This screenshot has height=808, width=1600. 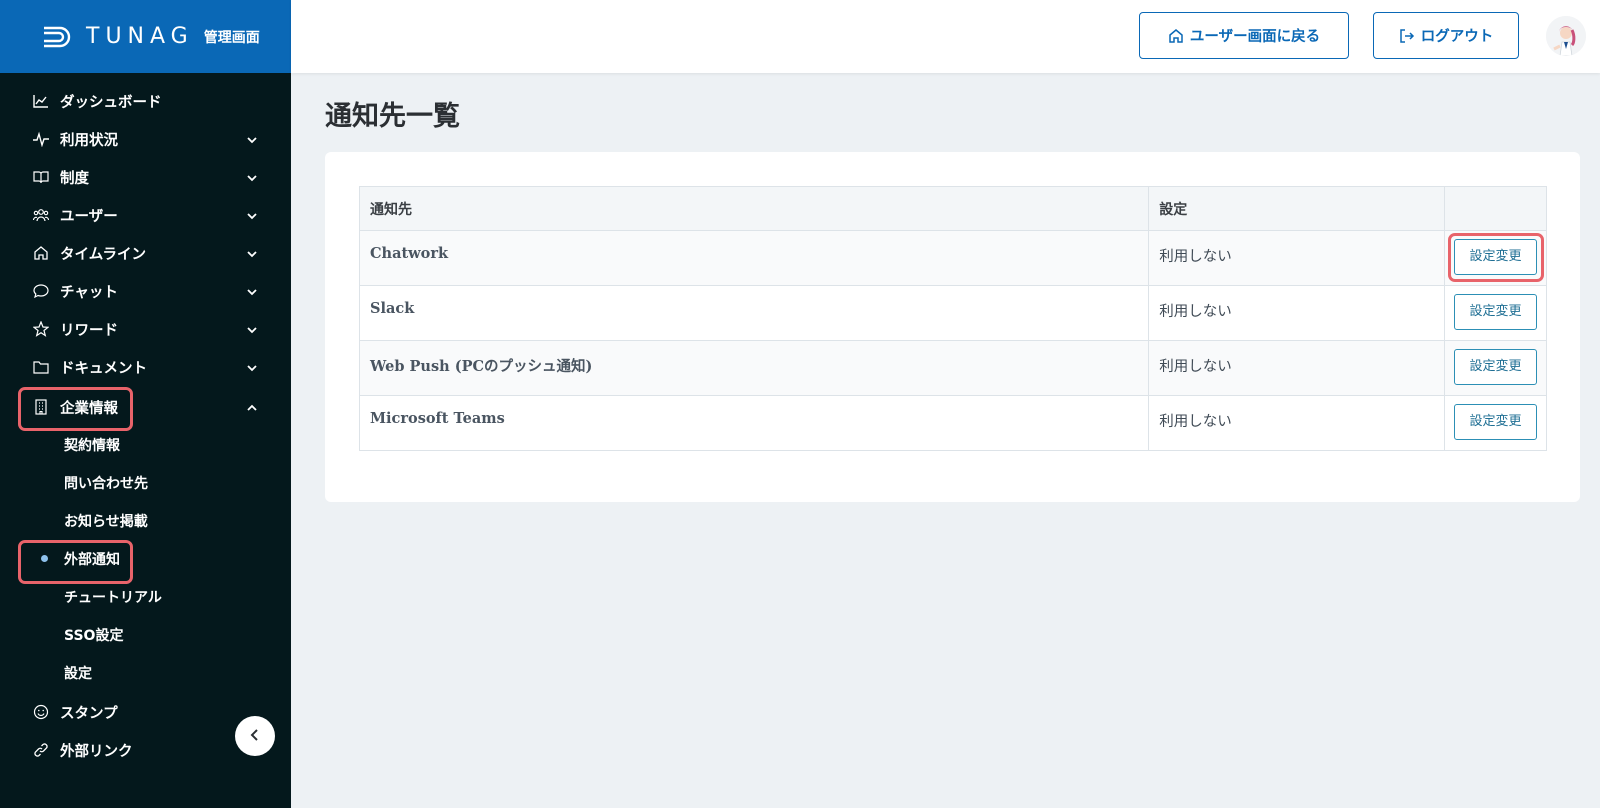 What do you see at coordinates (392, 116) in the screenshot?
I see `page-title: 通知先一覧` at bounding box center [392, 116].